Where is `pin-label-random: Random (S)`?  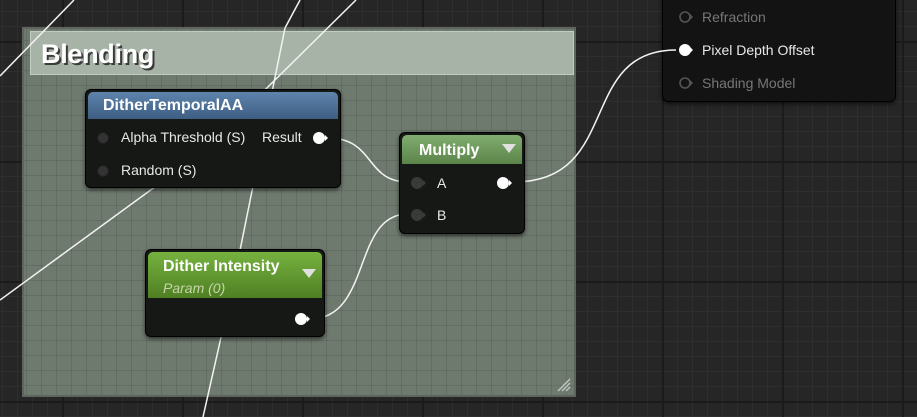
pin-label-random: Random (S) is located at coordinates (159, 170).